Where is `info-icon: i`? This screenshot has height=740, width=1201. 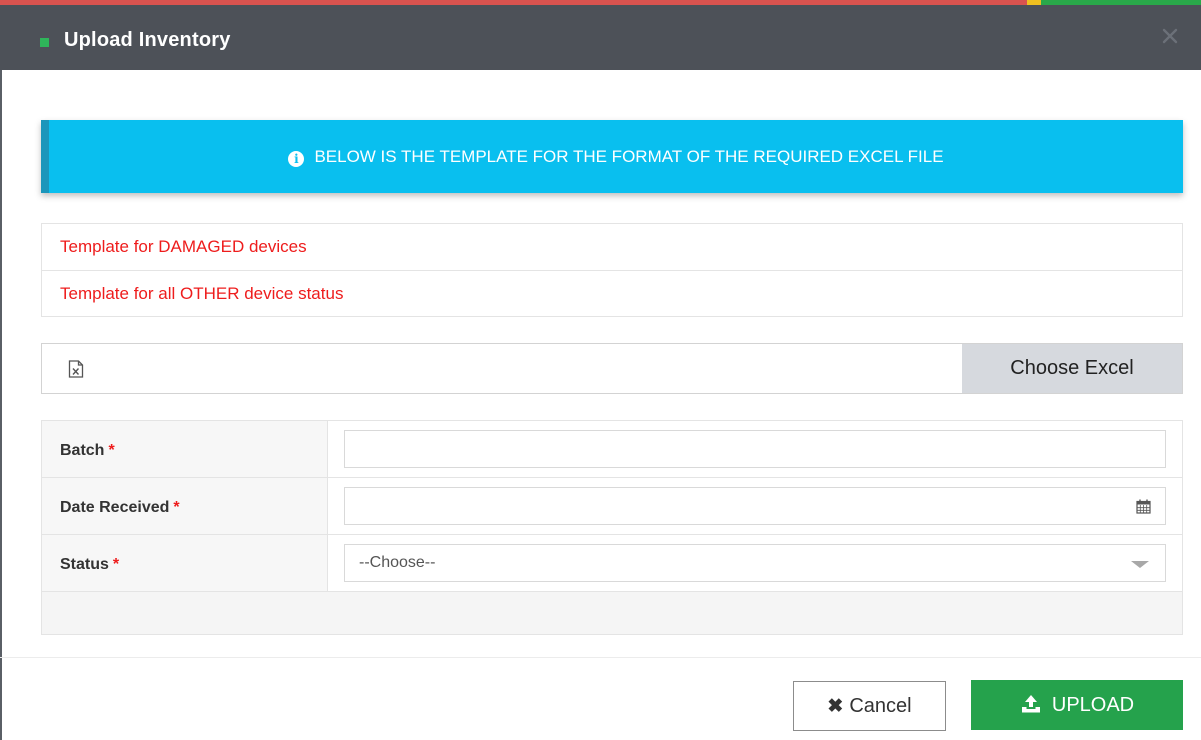 info-icon: i is located at coordinates (296, 159).